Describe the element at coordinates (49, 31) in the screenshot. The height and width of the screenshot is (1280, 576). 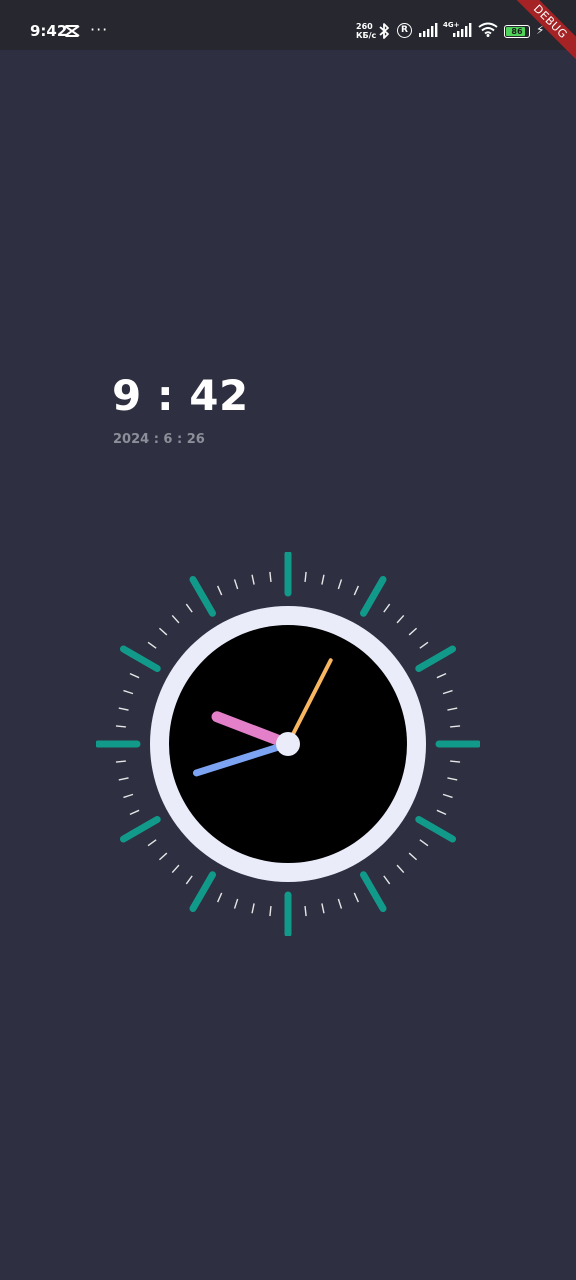
I see `status-time: 9:42` at that location.